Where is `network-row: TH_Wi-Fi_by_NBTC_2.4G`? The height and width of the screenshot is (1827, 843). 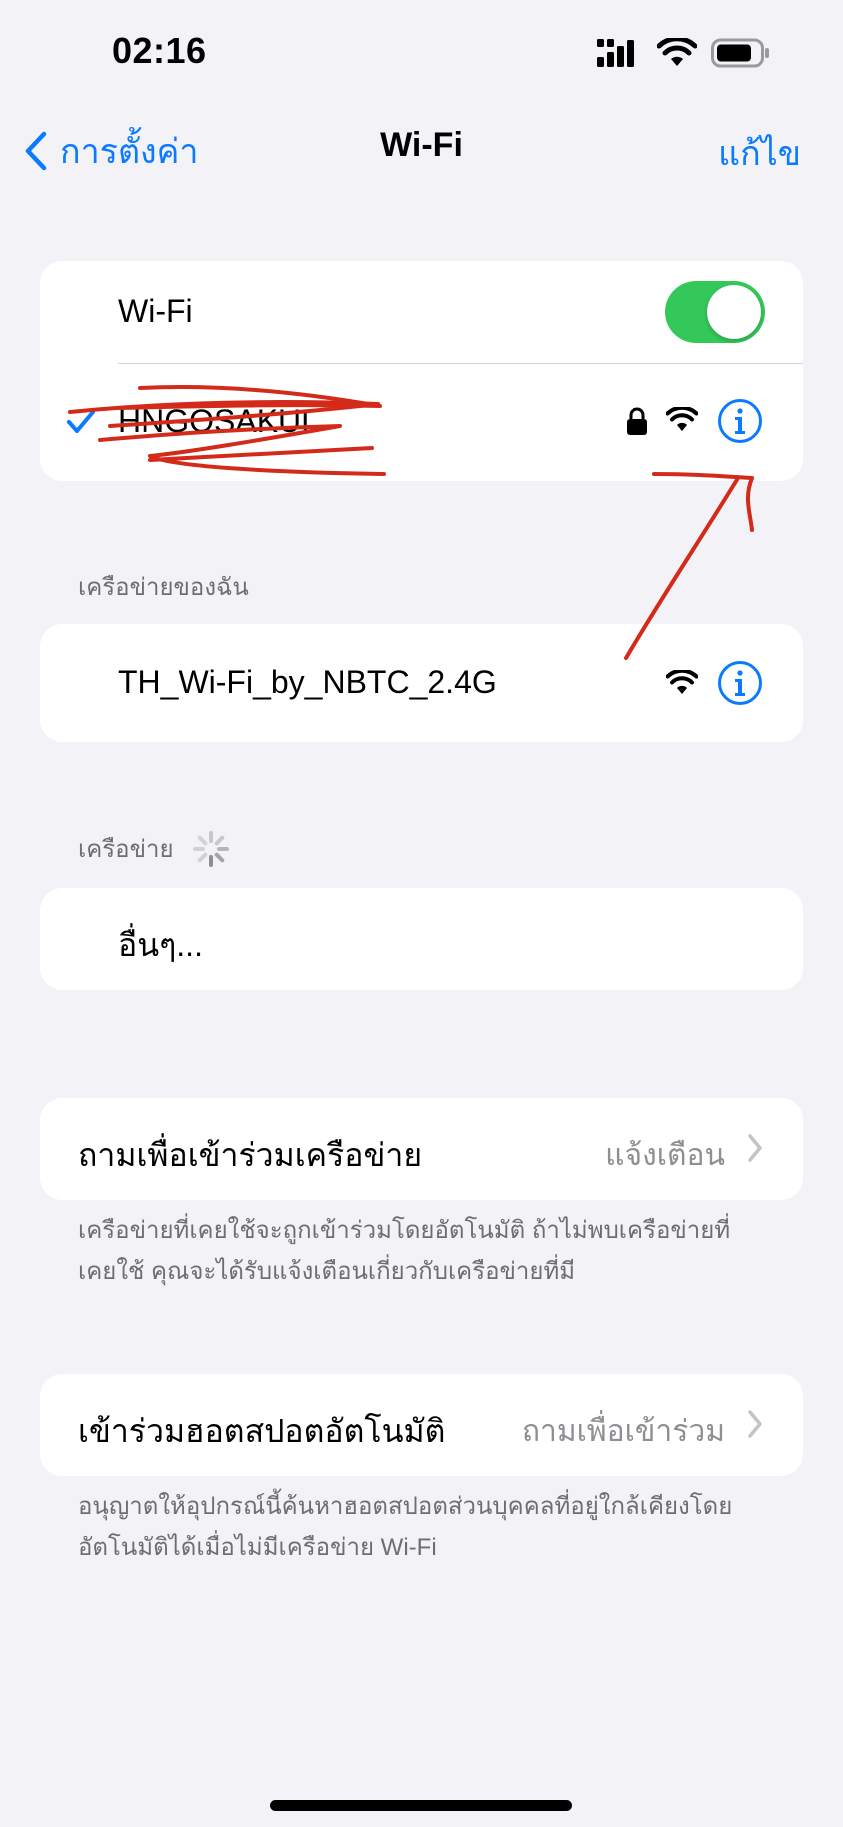 network-row: TH_Wi-Fi_by_NBTC_2.4G is located at coordinates (421, 683).